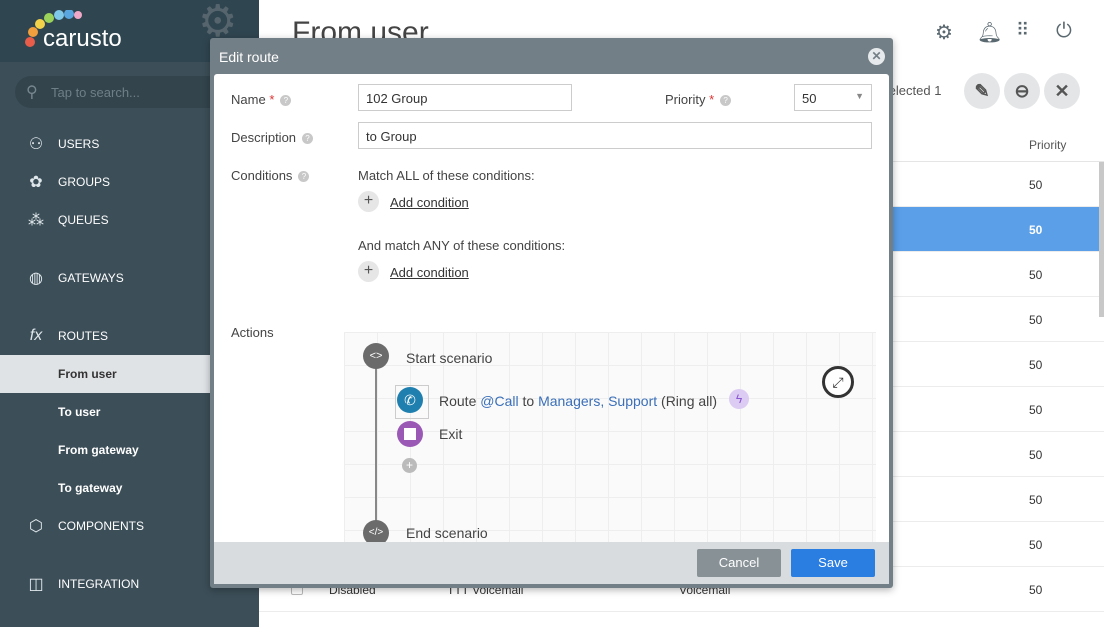 The width and height of the screenshot is (1104, 627). I want to click on user-icon: ⚇, so click(36, 144).